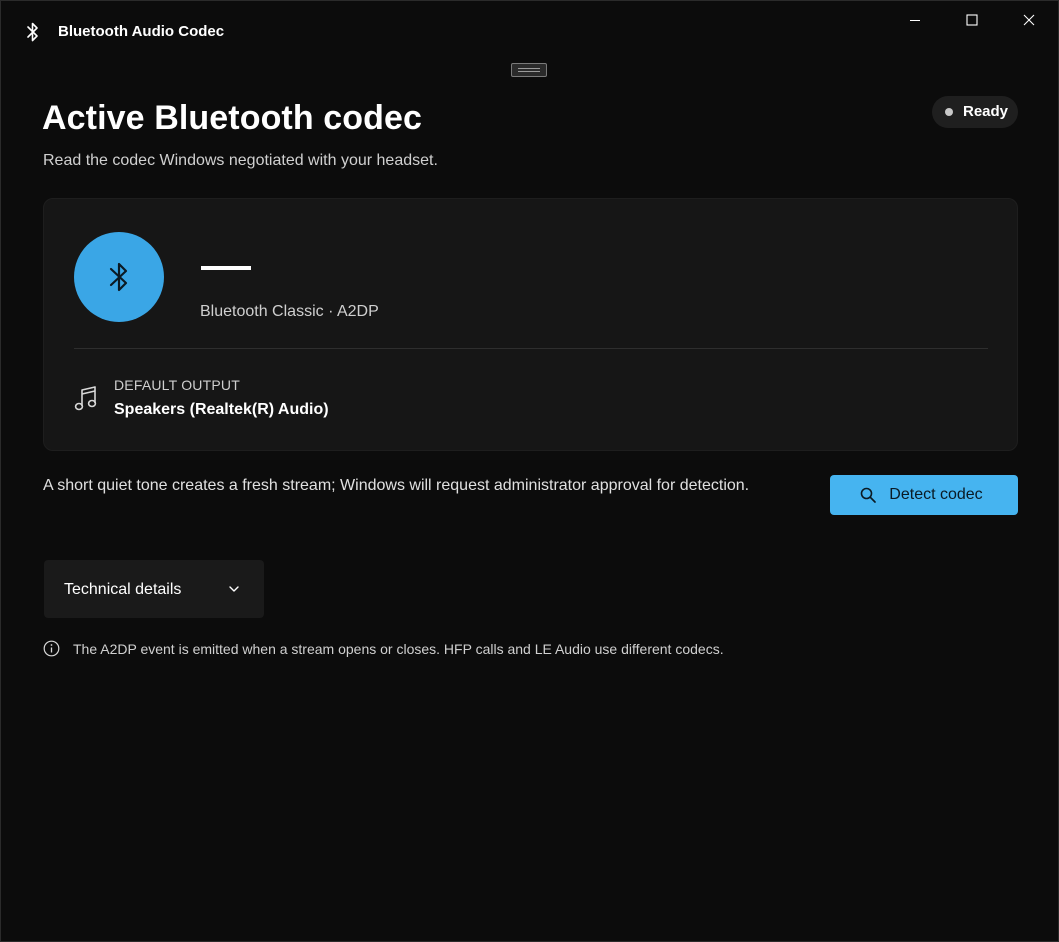 The image size is (1059, 942). Describe the element at coordinates (85, 398) in the screenshot. I see `music-note-icon` at that location.